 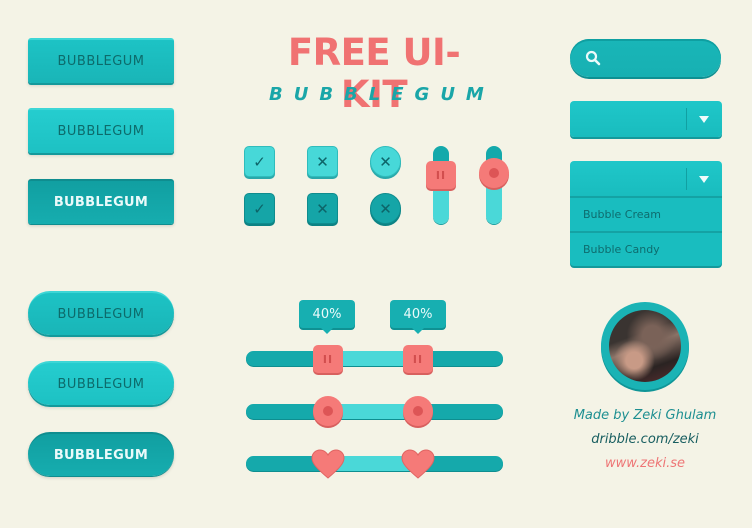 I want to click on vertical-slider-handle-square: II, so click(x=441, y=175).